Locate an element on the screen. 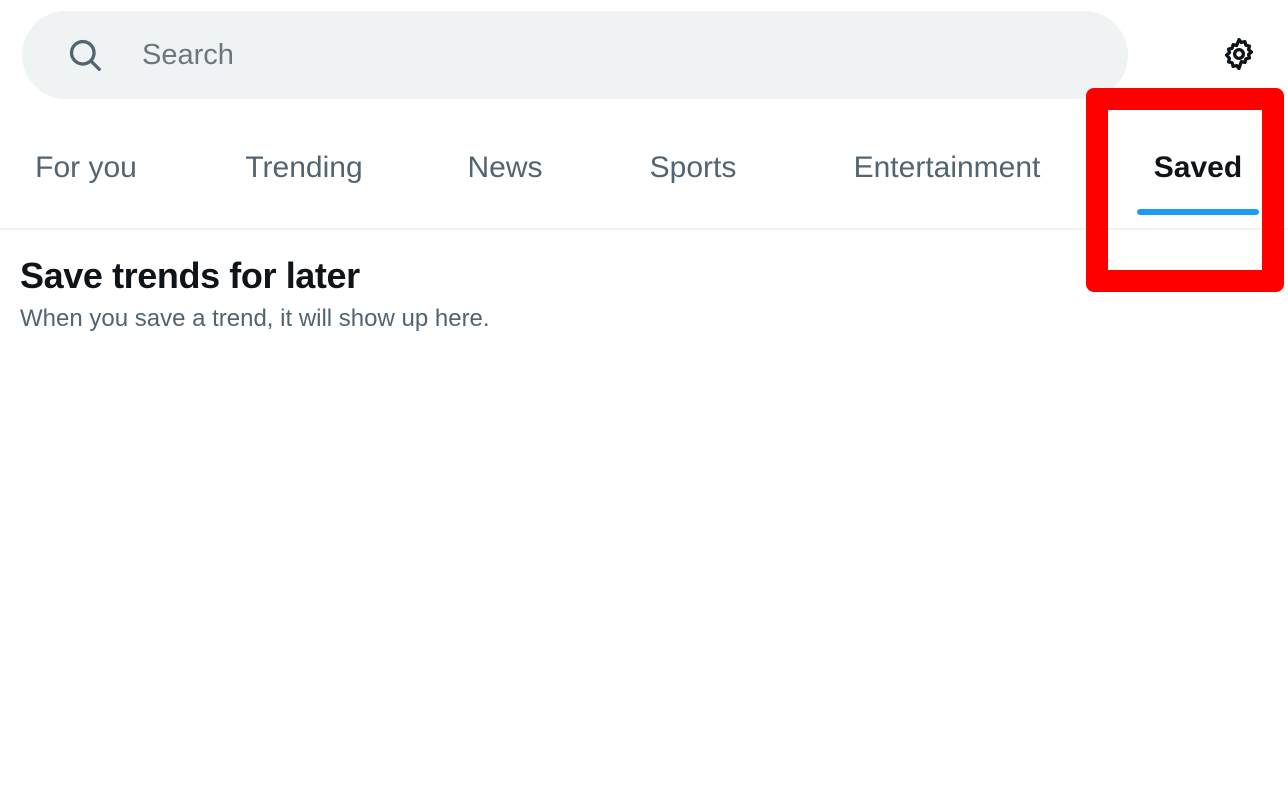  tab-sports: Sports is located at coordinates (693, 169).